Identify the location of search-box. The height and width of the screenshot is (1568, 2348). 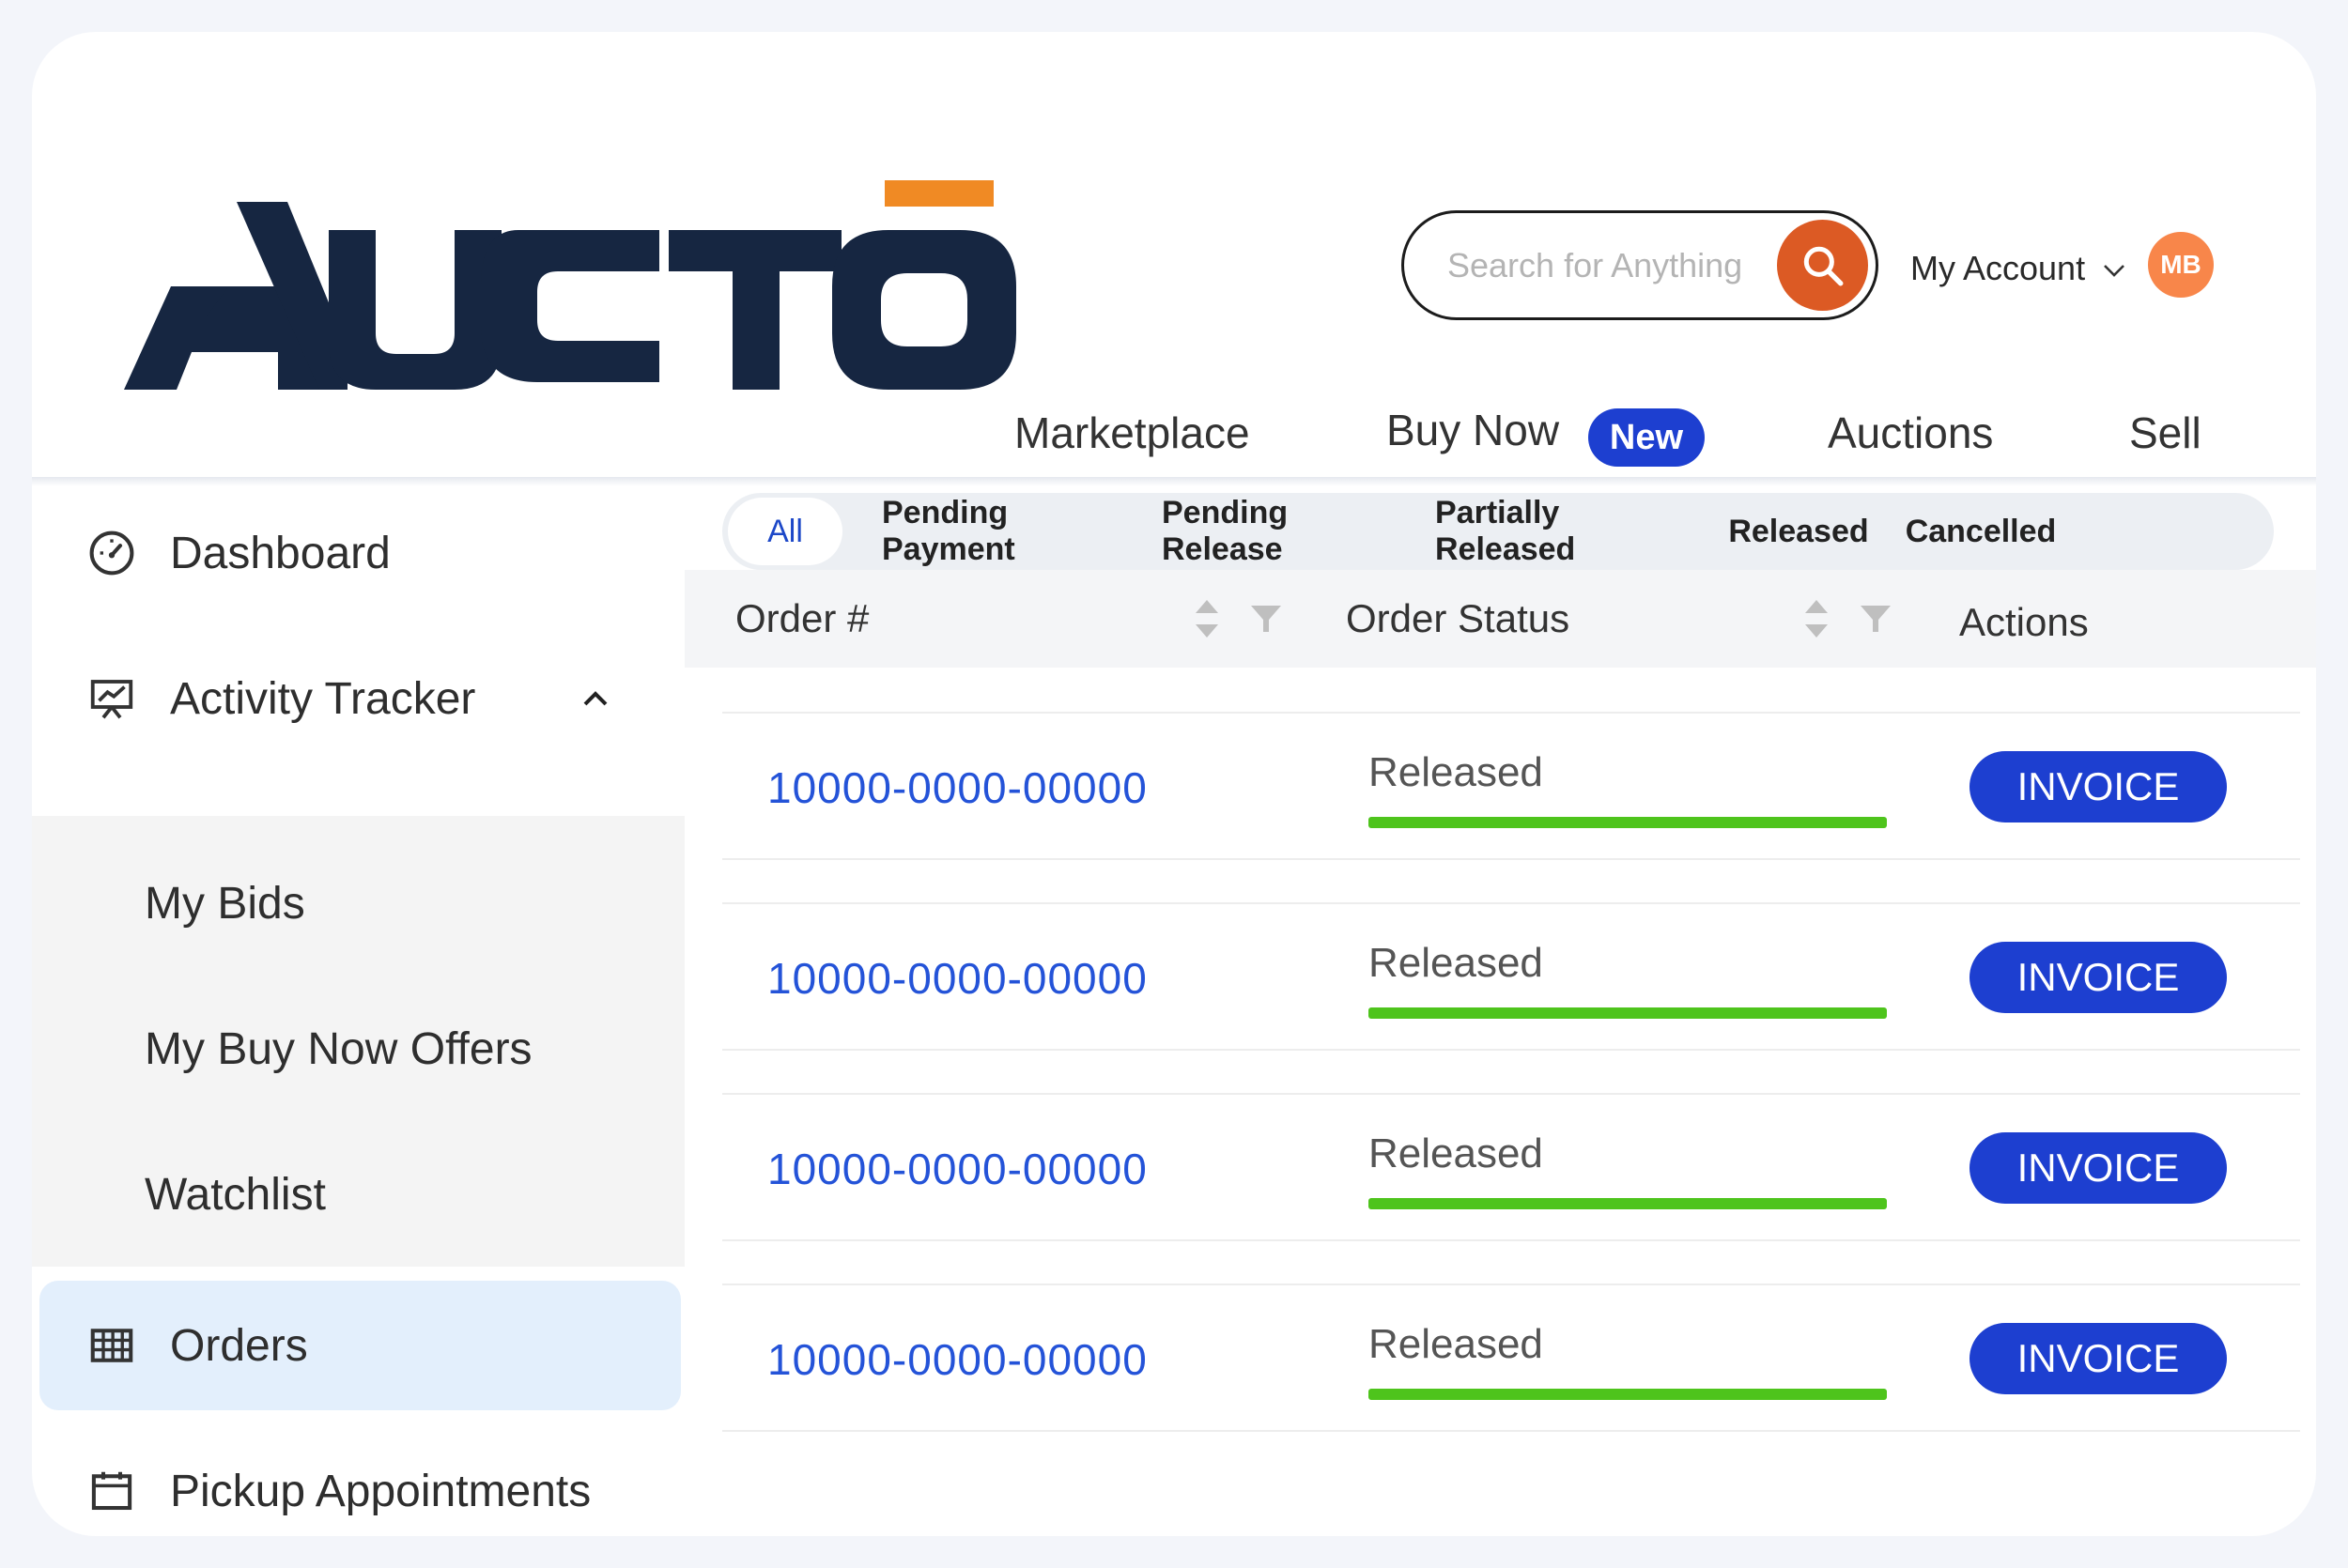
(1640, 265).